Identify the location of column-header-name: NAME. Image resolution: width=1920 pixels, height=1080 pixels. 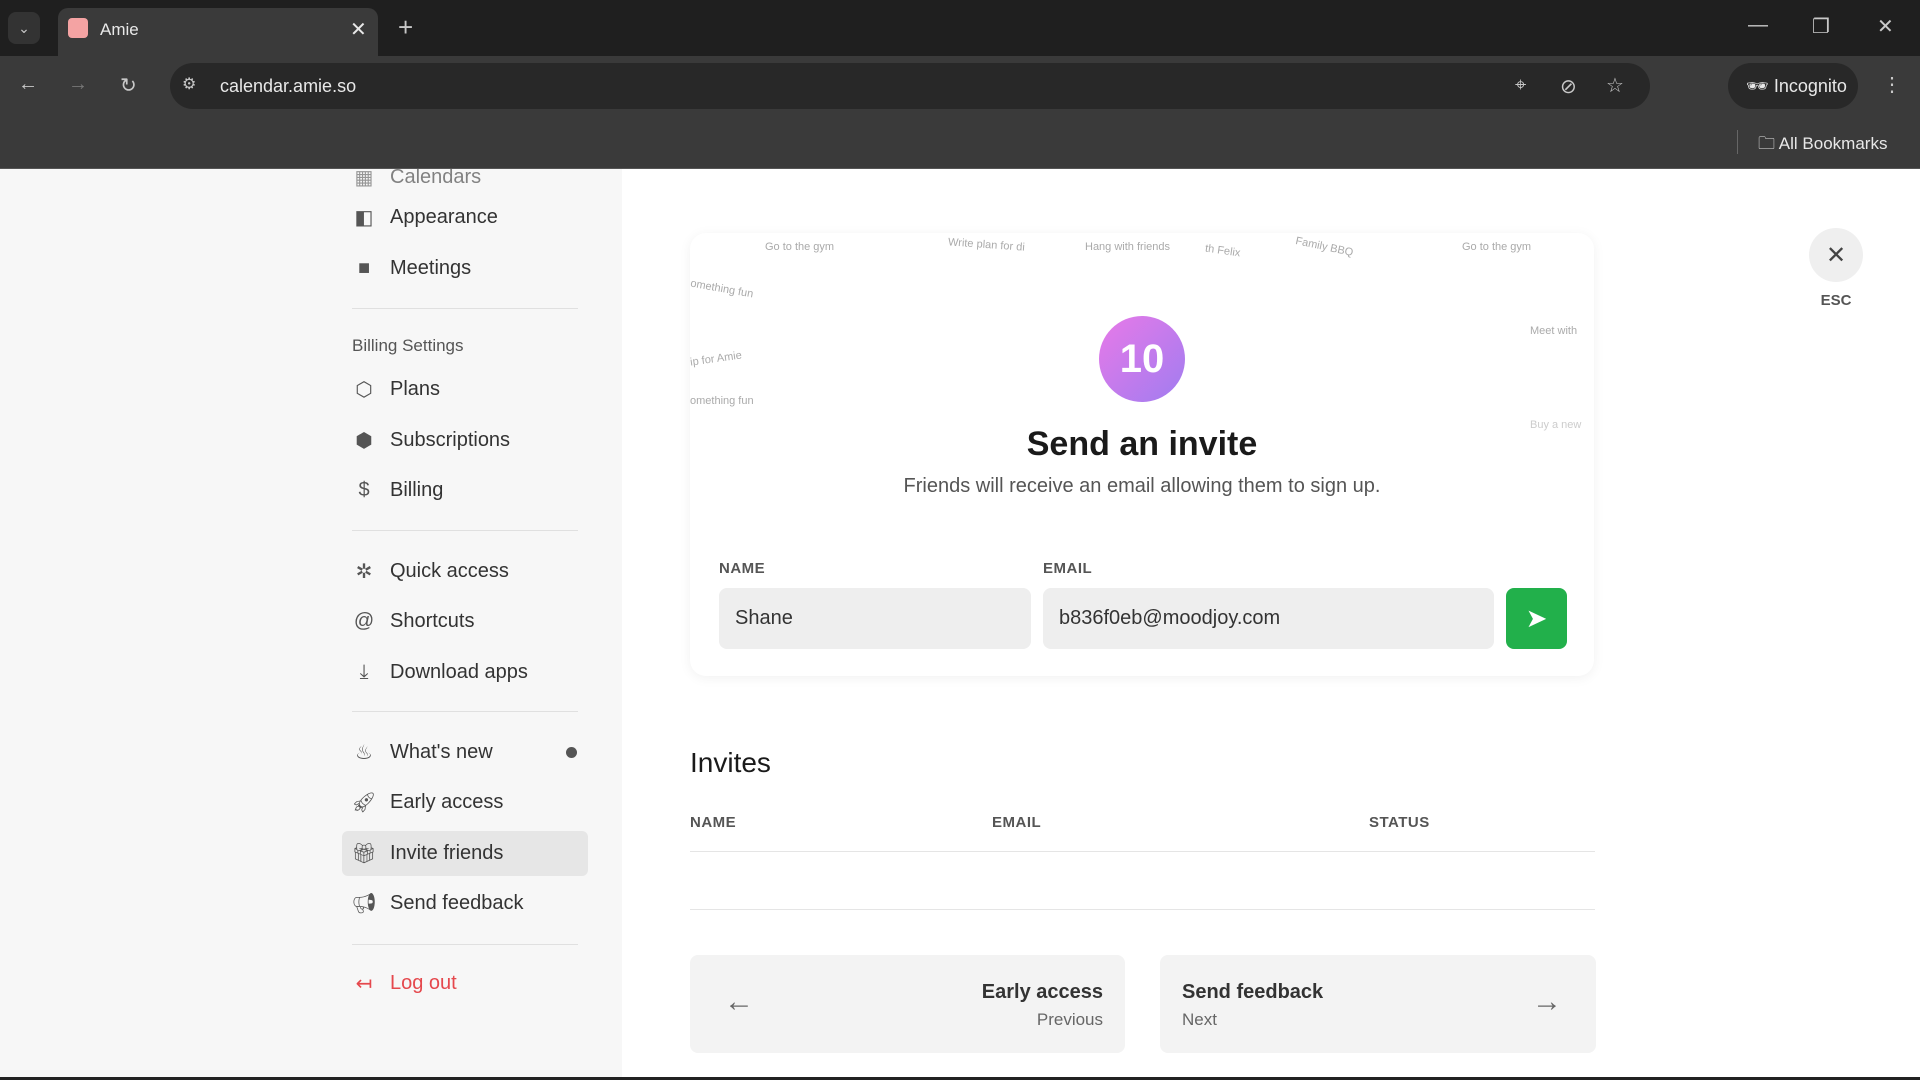
(713, 822).